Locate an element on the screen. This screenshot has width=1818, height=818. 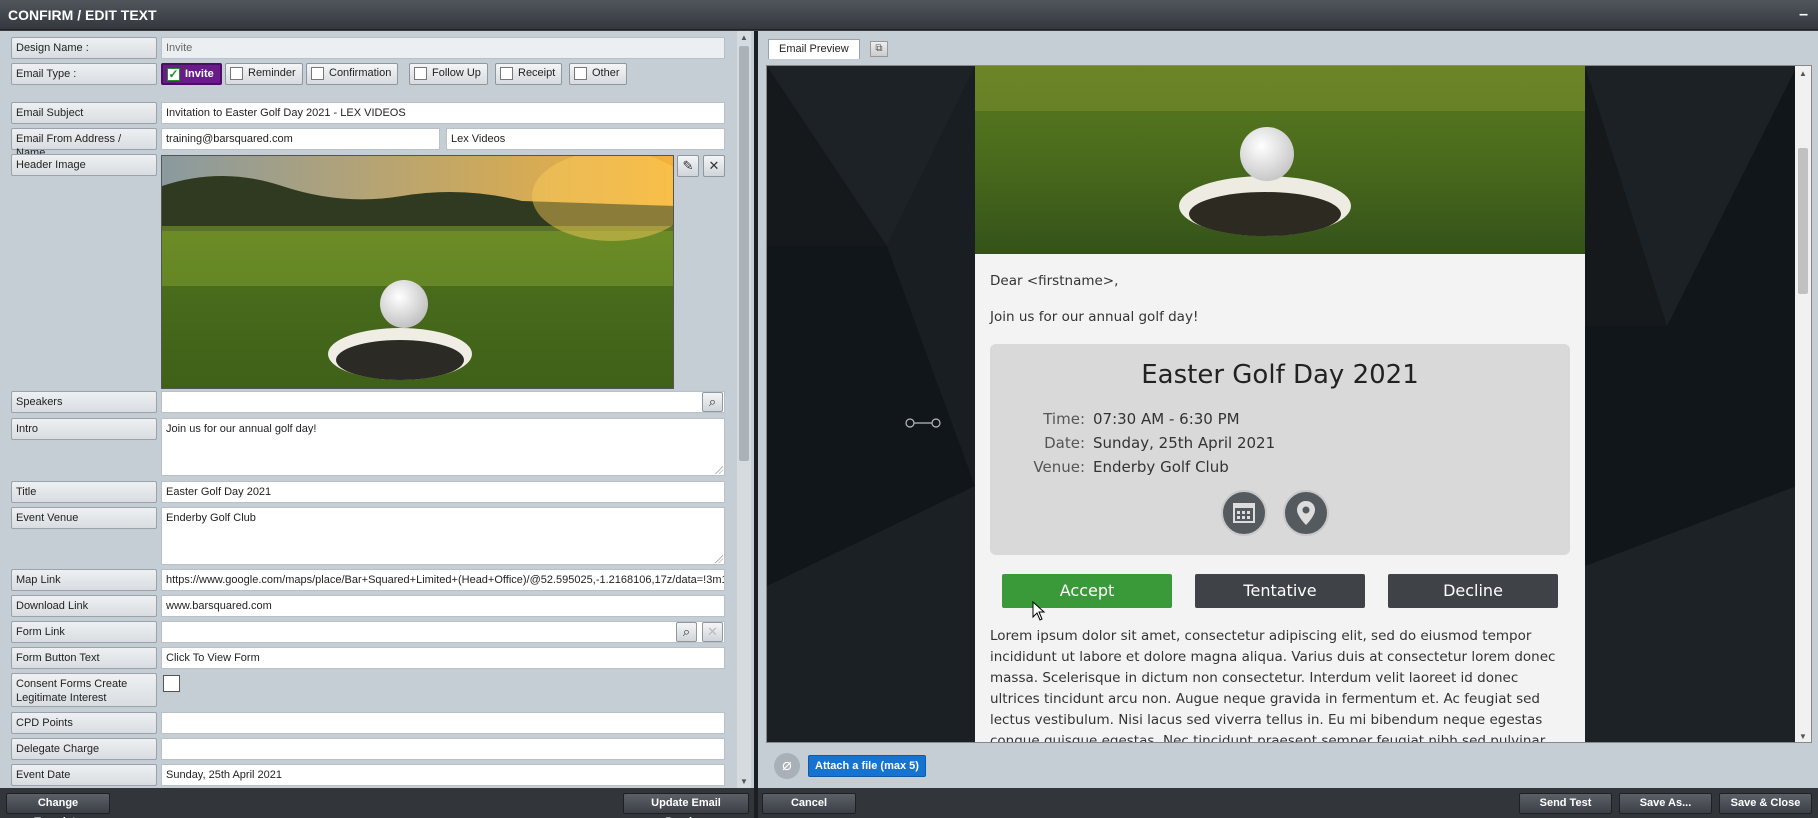
form-scrollbar: ▲ ▼ is located at coordinates (744, 409).